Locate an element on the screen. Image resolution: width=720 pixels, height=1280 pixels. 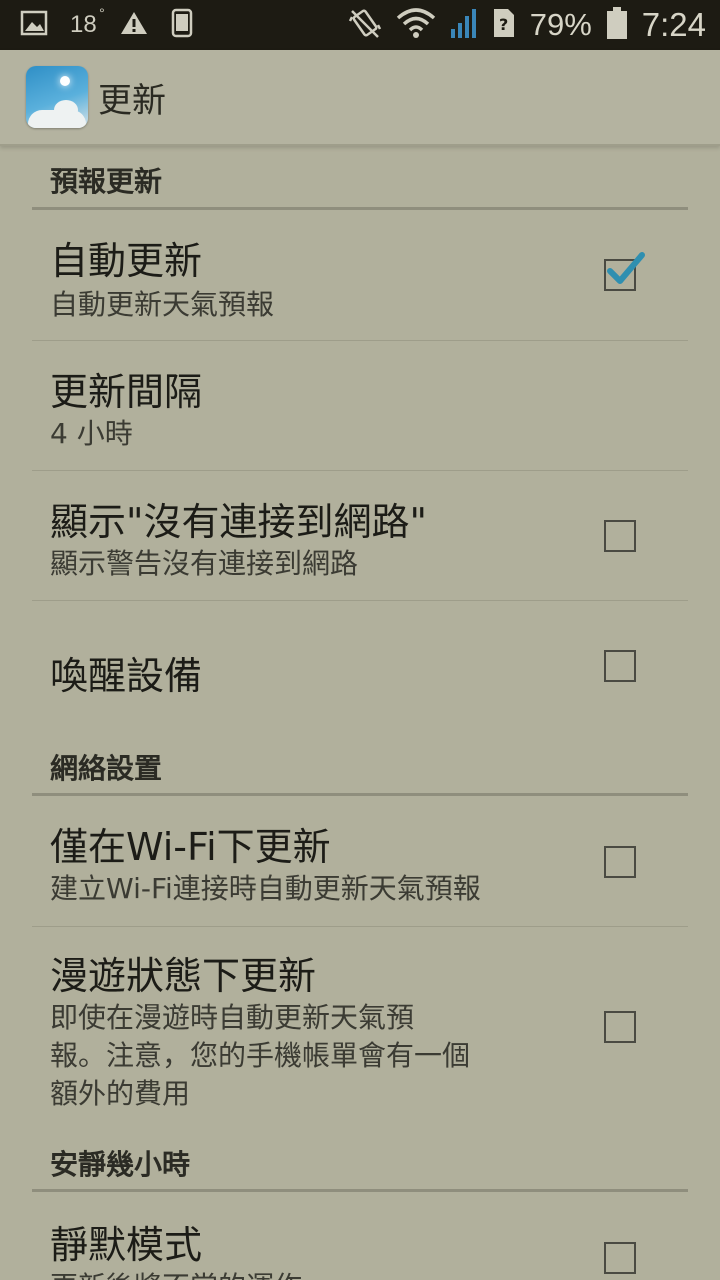
pref-silent-mode: 靜默模式 更新後將不當的運作 is located at coordinates (360, 1236).